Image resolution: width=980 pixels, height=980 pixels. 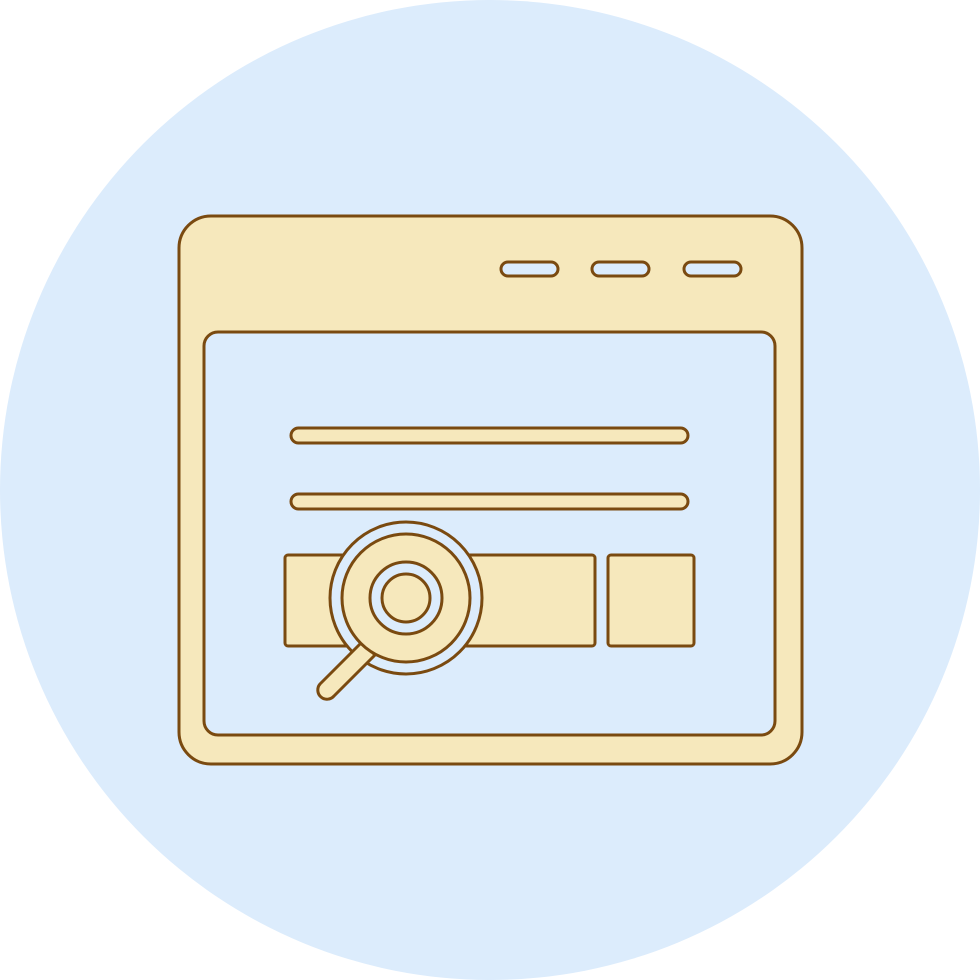 What do you see at coordinates (651, 600) in the screenshot?
I see `search-button-shape` at bounding box center [651, 600].